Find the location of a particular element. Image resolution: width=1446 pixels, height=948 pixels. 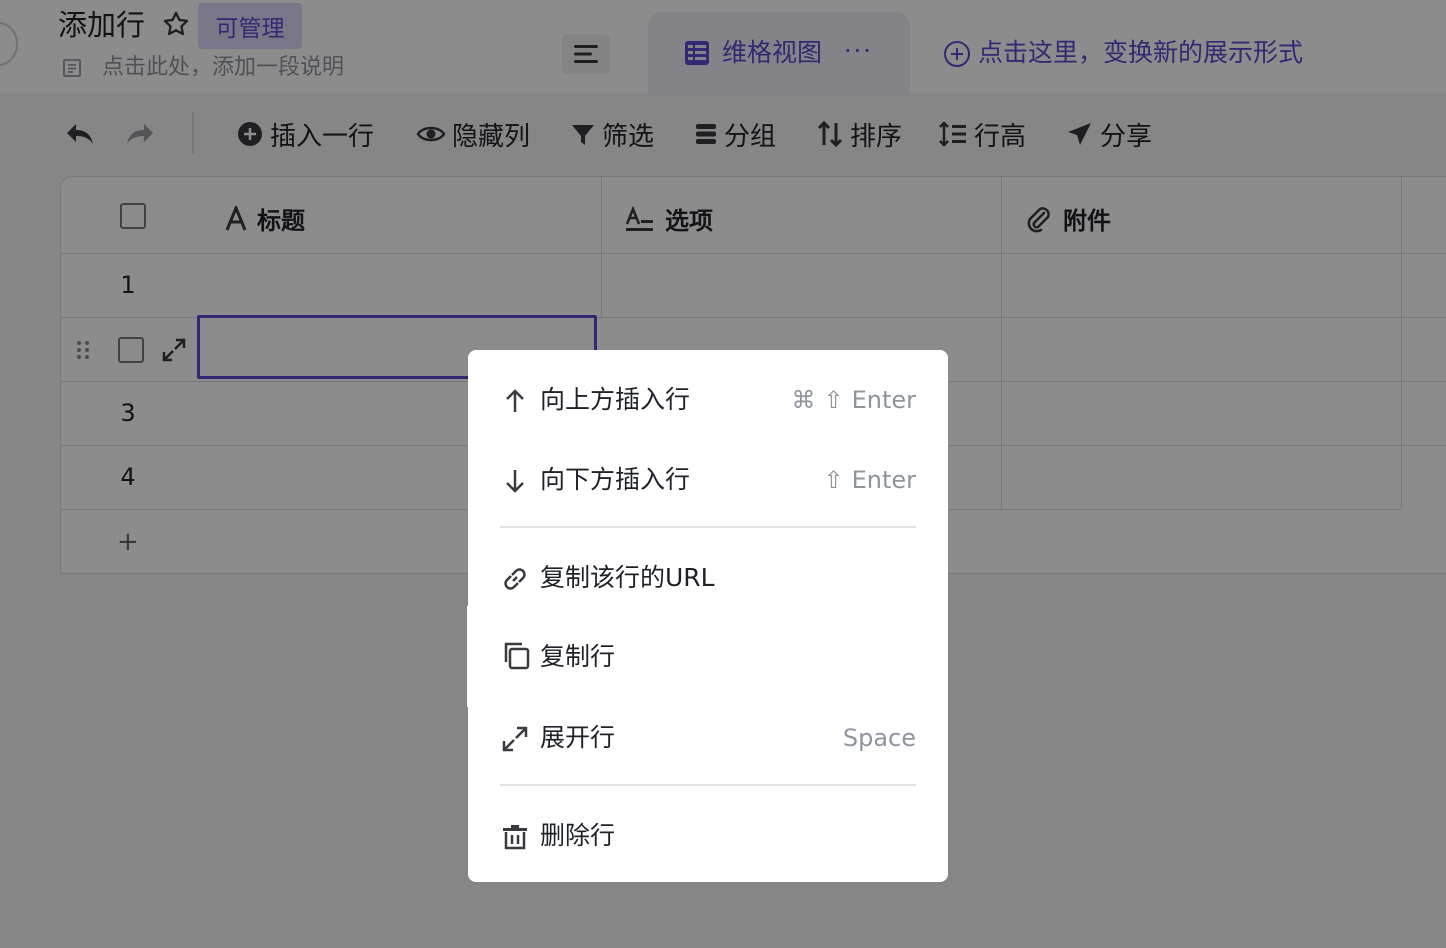

menu-item-label: 向上方插入行 is located at coordinates (615, 399).